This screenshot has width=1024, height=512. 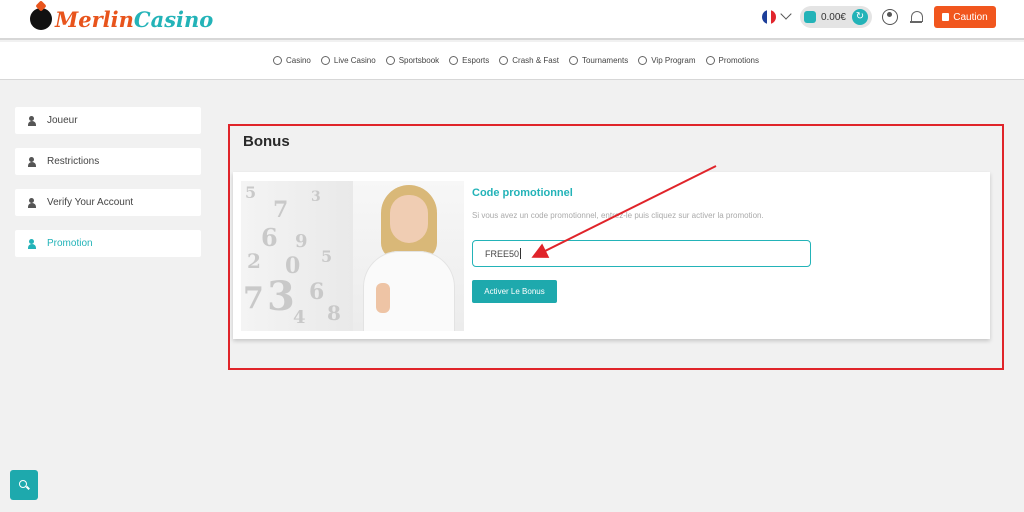 What do you see at coordinates (90, 202) in the screenshot?
I see `sidebar-item-label: Verify Your Account` at bounding box center [90, 202].